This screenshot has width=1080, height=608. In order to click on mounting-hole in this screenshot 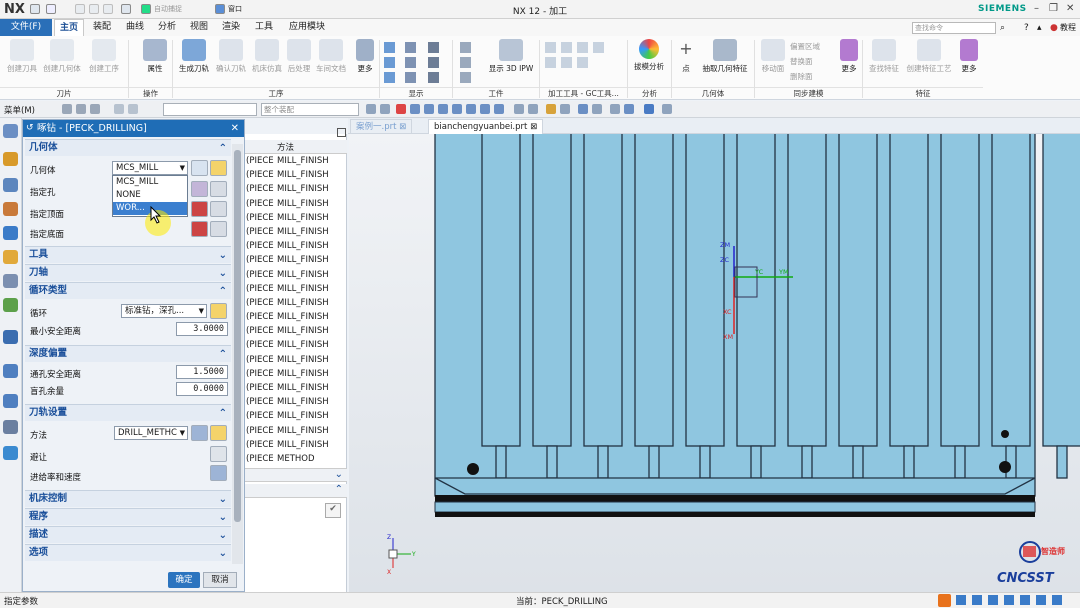, I will do `click(473, 469)`.